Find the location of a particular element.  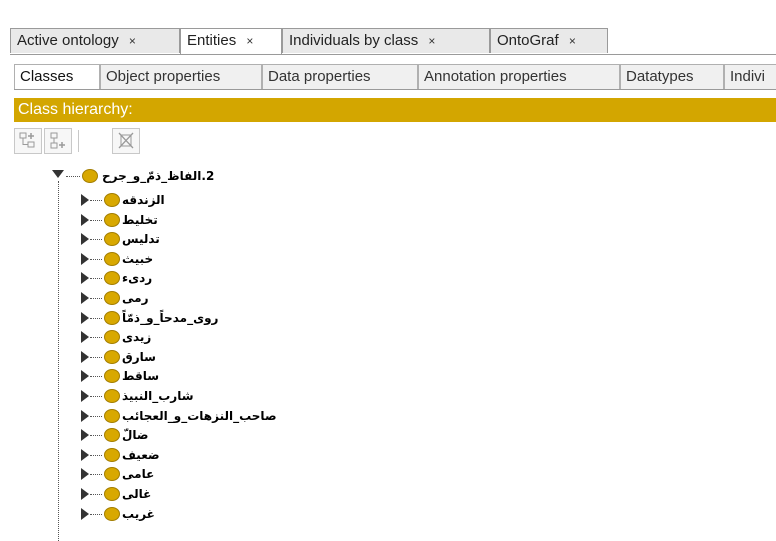

tree-guide-line is located at coordinates (58, 361).